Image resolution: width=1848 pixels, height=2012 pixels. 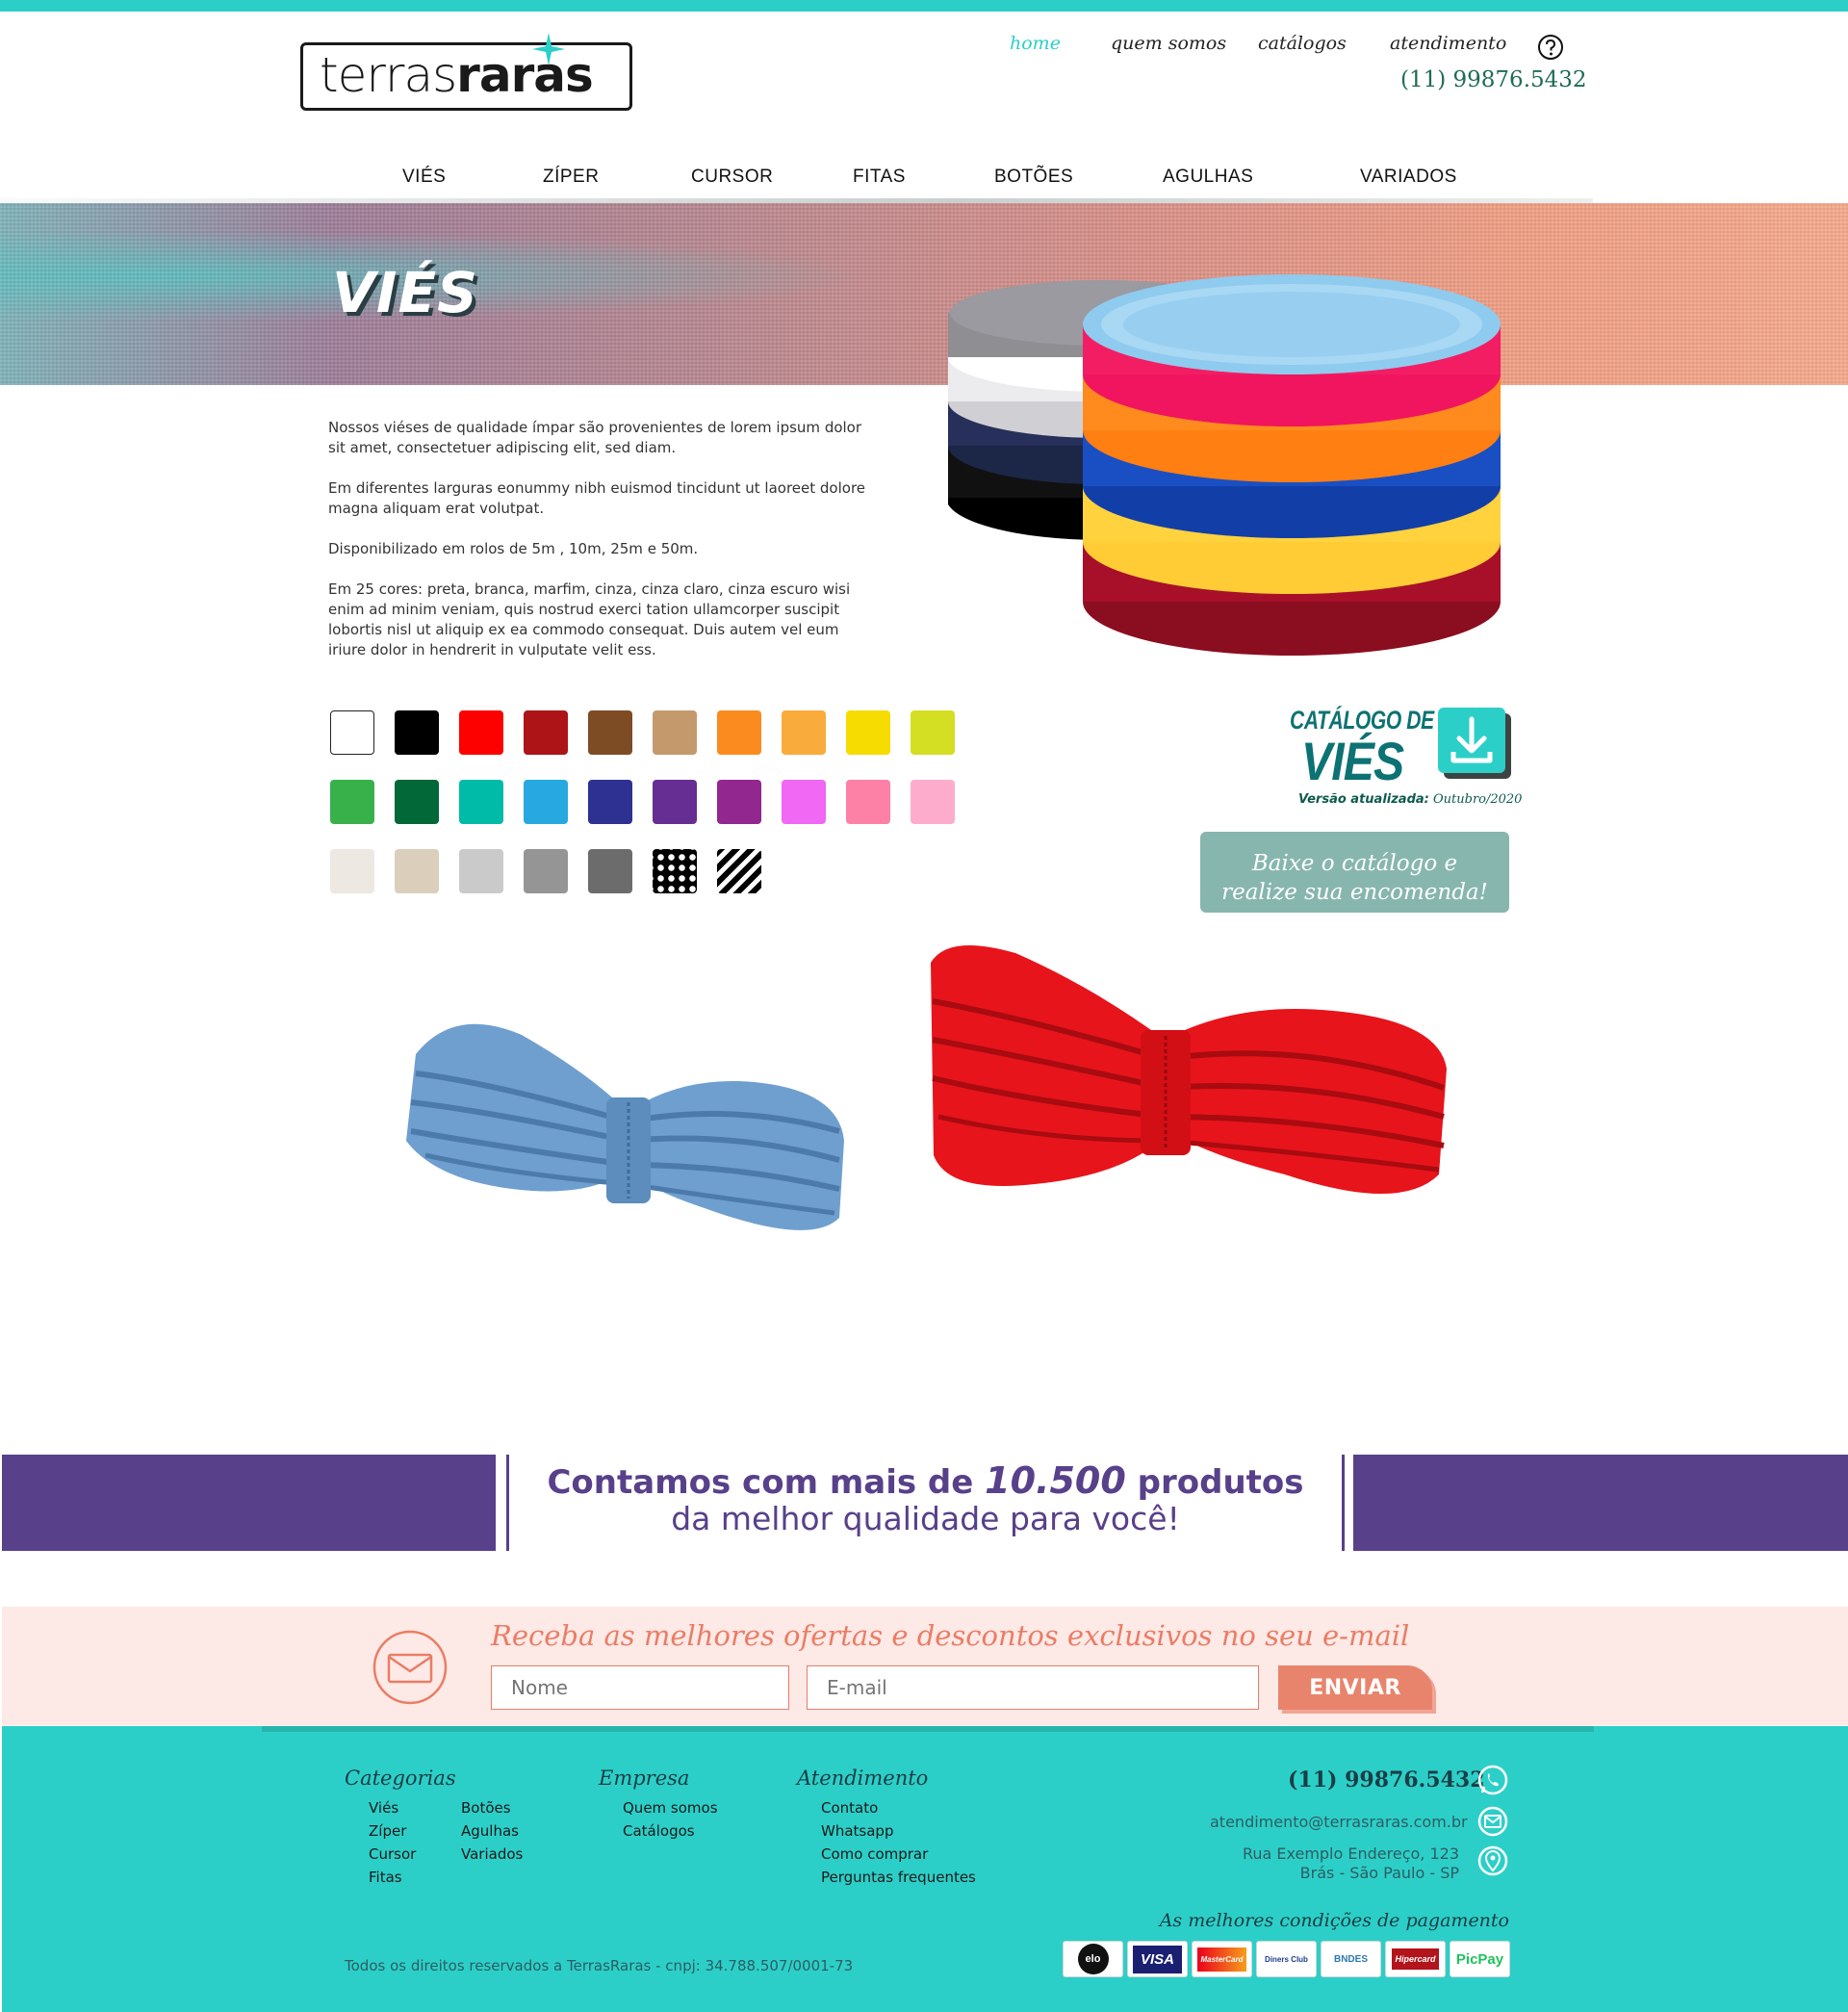 What do you see at coordinates (1055, 1481) in the screenshot?
I see `band-number: 10.500` at bounding box center [1055, 1481].